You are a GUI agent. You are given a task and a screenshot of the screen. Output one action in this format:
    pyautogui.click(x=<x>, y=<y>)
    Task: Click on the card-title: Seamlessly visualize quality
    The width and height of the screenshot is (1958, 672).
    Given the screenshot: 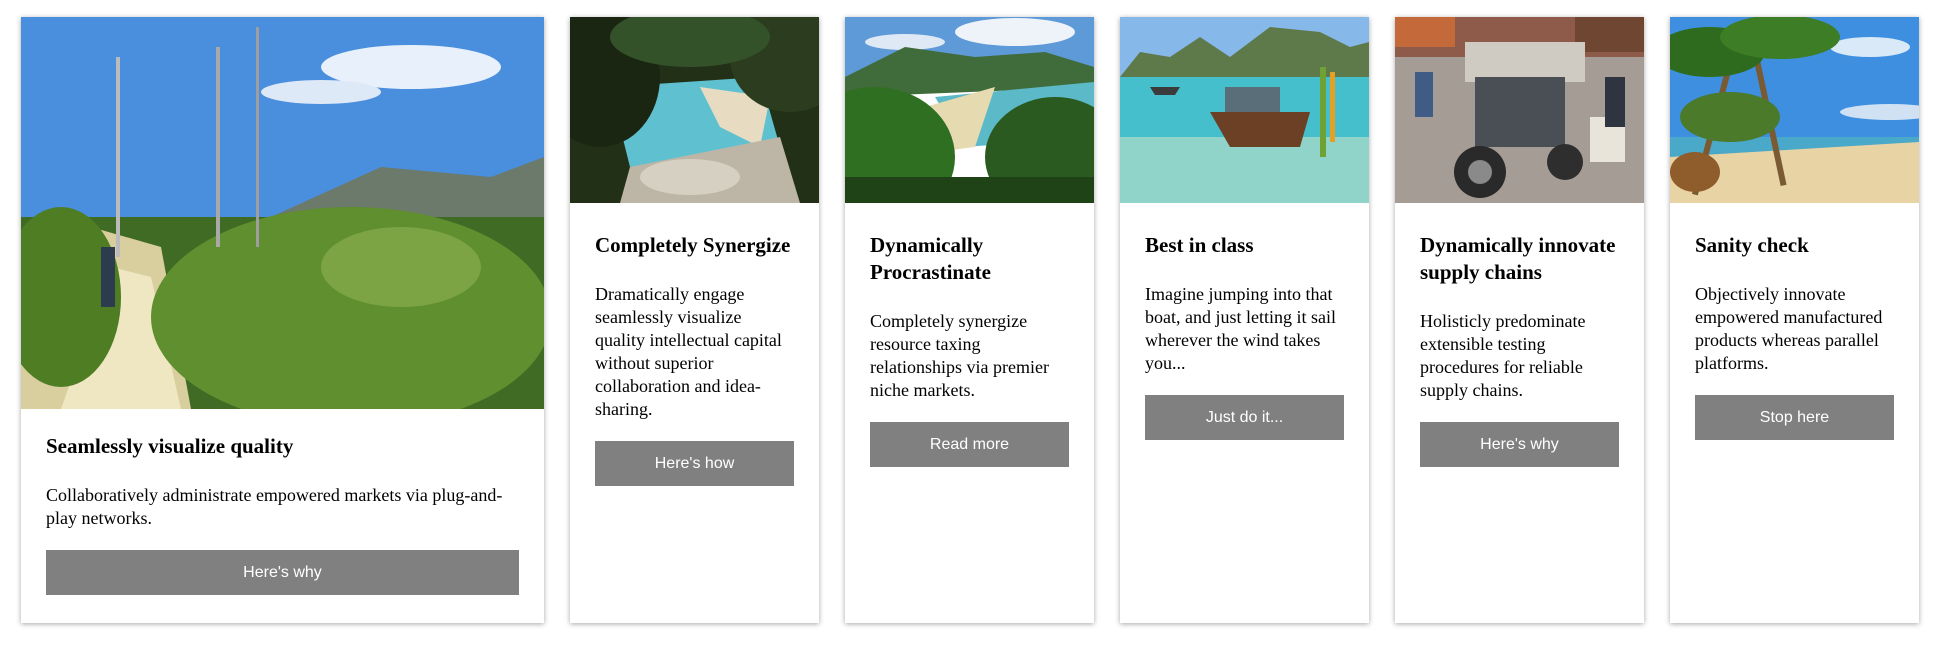 What is the action you would take?
    pyautogui.click(x=170, y=446)
    